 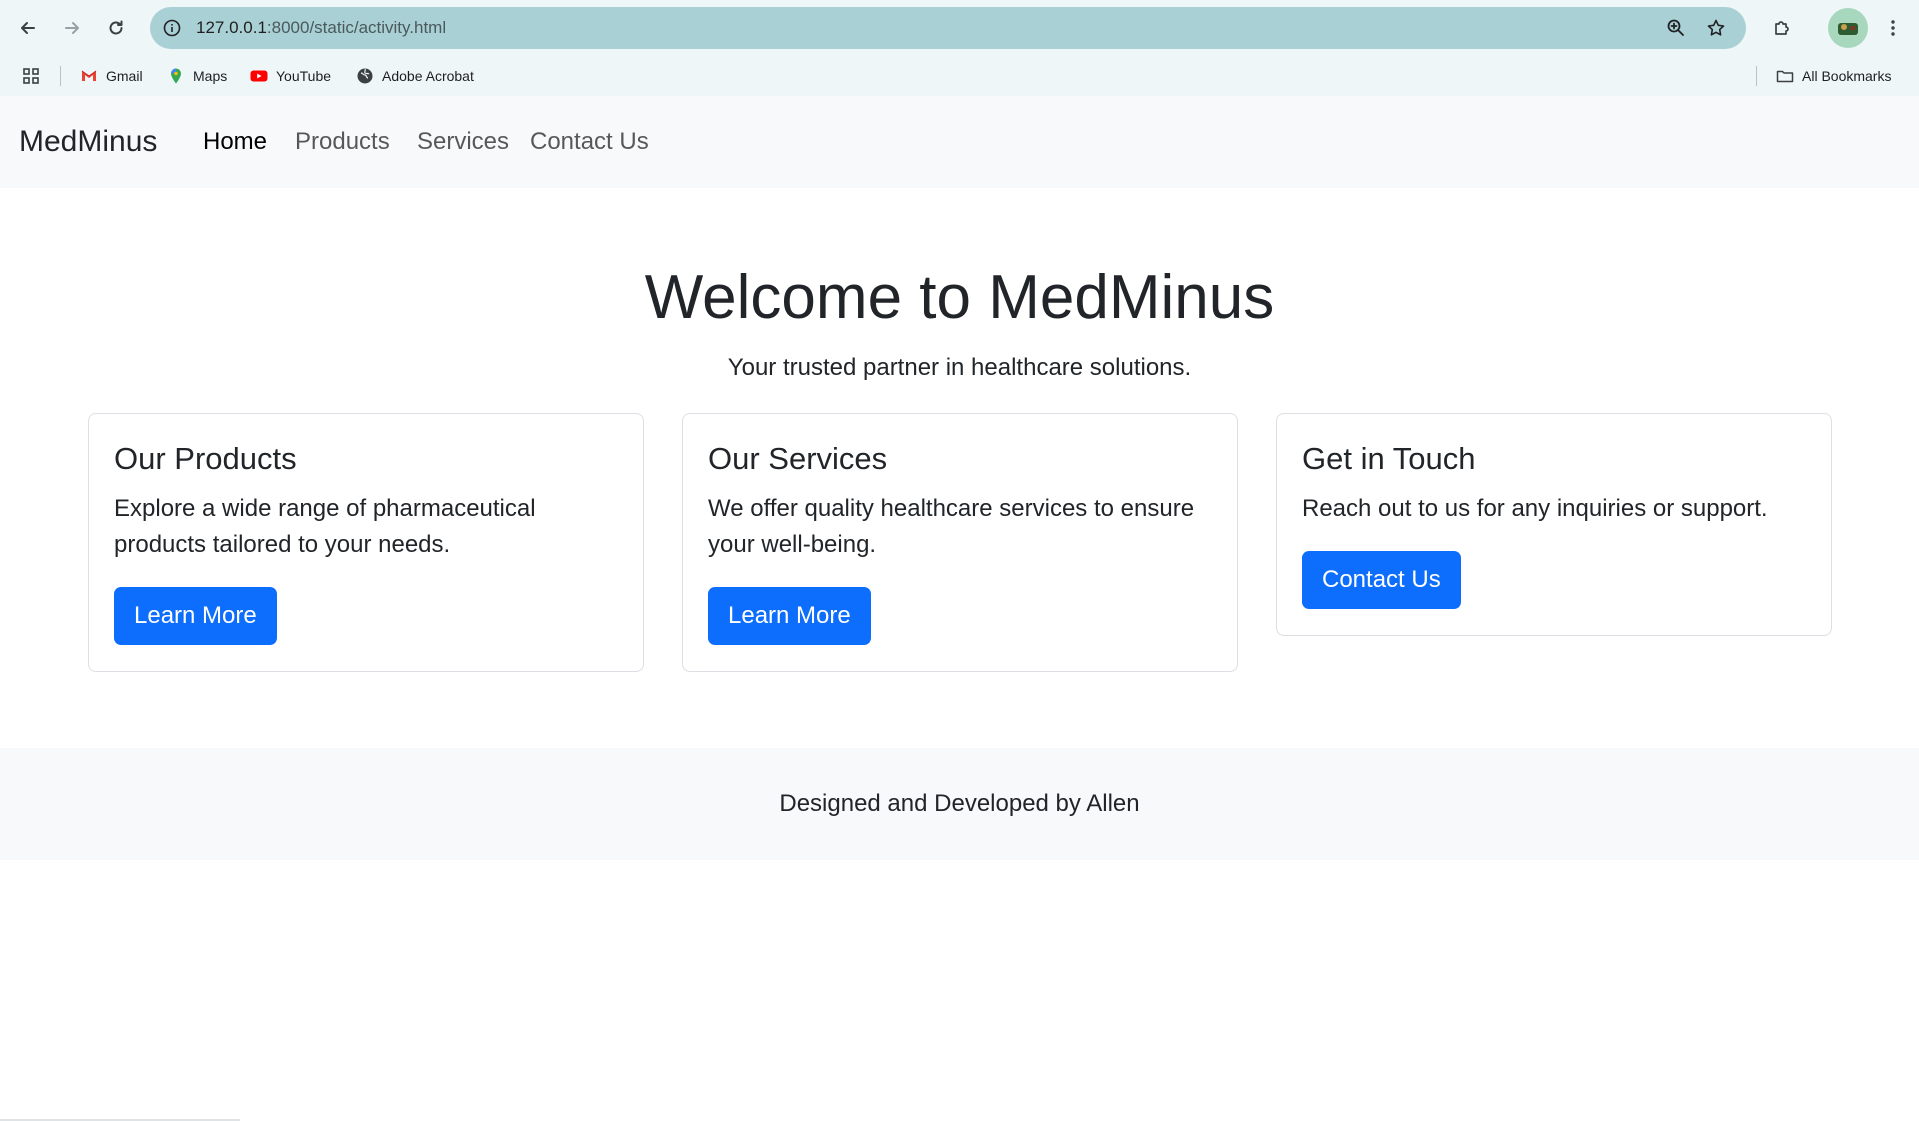 I want to click on apps-grid-icon, so click(x=31, y=76).